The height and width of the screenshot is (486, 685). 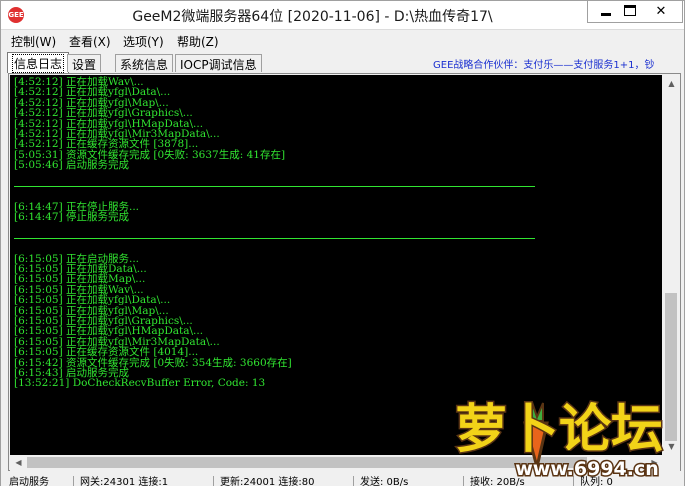 I want to click on watermark-brand: 萝卜论坛, so click(x=559, y=430).